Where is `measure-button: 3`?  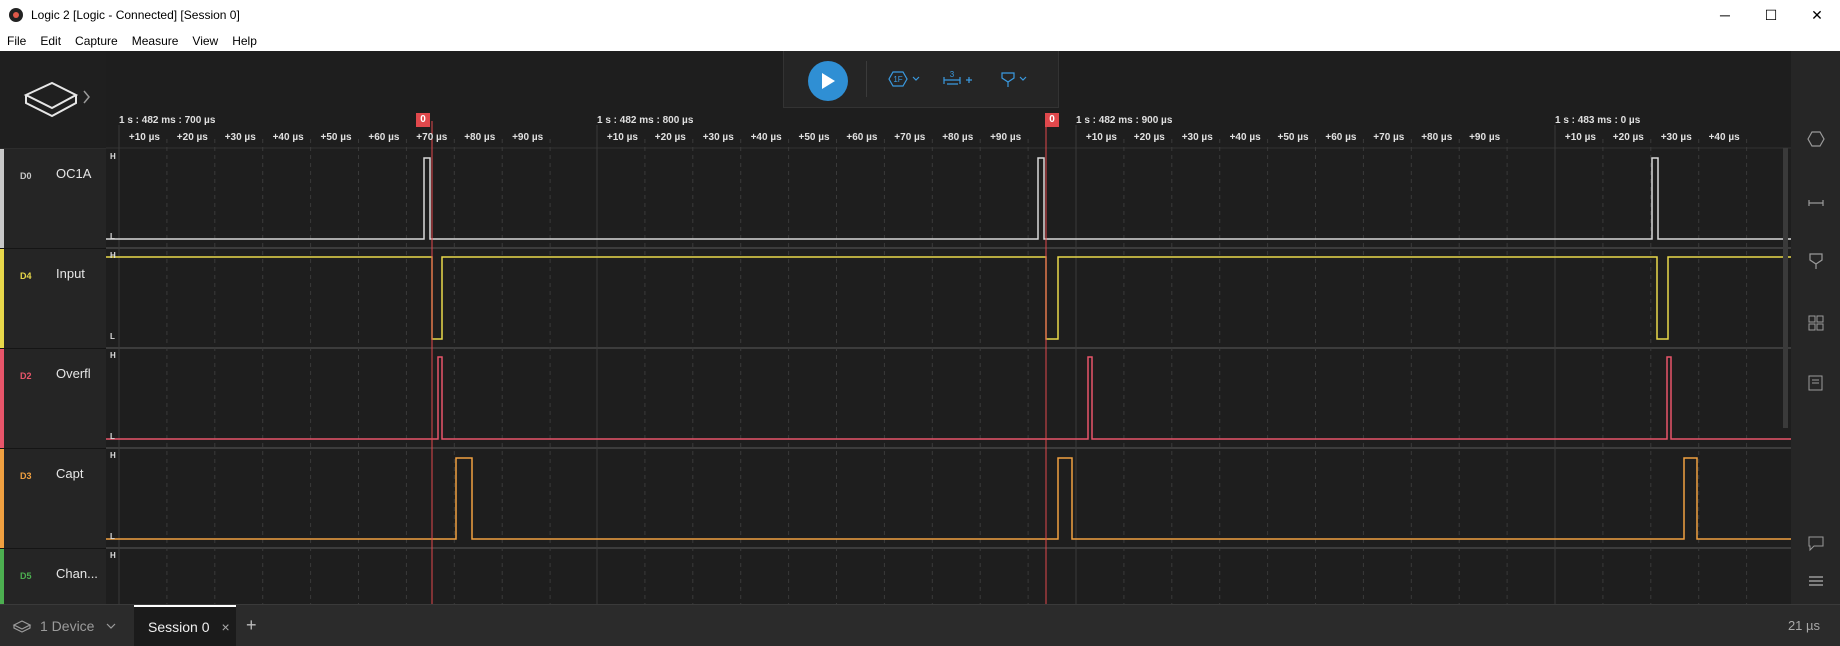
measure-button: 3 is located at coordinates (959, 79).